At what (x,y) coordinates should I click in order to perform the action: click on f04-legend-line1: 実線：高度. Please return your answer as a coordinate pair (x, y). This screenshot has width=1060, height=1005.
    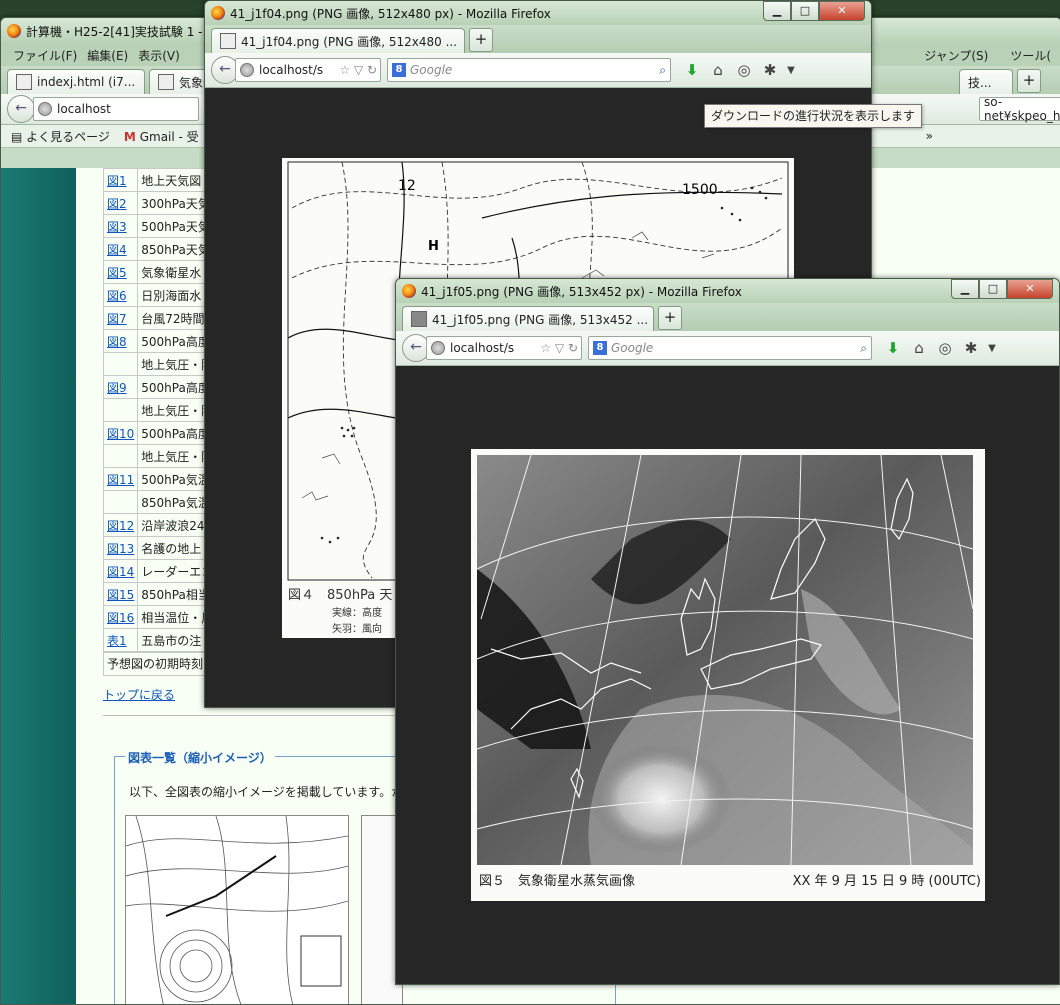
    Looking at the image, I should click on (357, 613).